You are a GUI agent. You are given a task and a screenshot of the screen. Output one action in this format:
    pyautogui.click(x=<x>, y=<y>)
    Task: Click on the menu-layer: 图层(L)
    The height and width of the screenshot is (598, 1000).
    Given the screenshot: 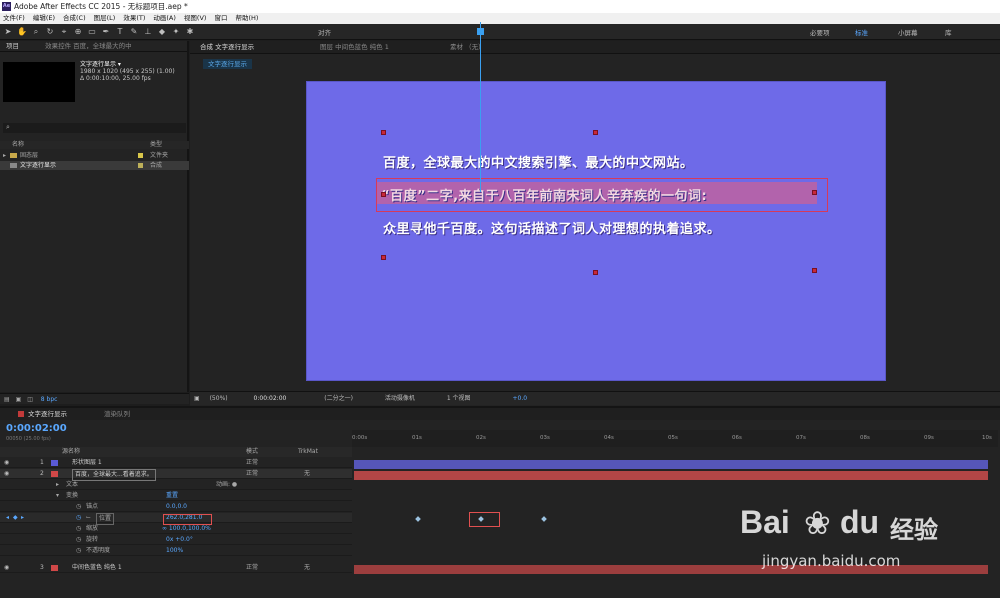 What is the action you would take?
    pyautogui.click(x=105, y=18)
    